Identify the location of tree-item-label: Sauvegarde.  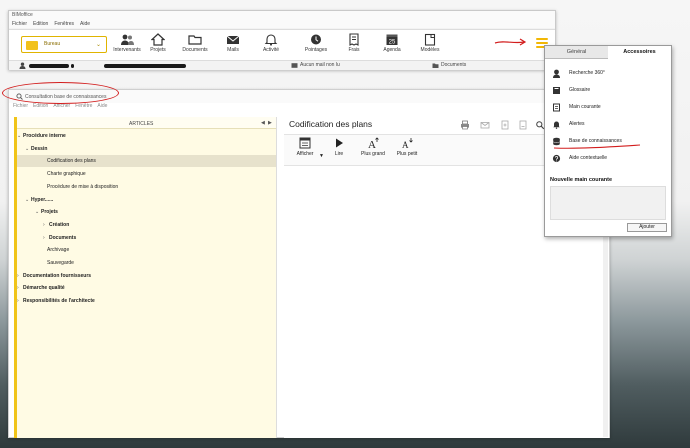
(60, 263).